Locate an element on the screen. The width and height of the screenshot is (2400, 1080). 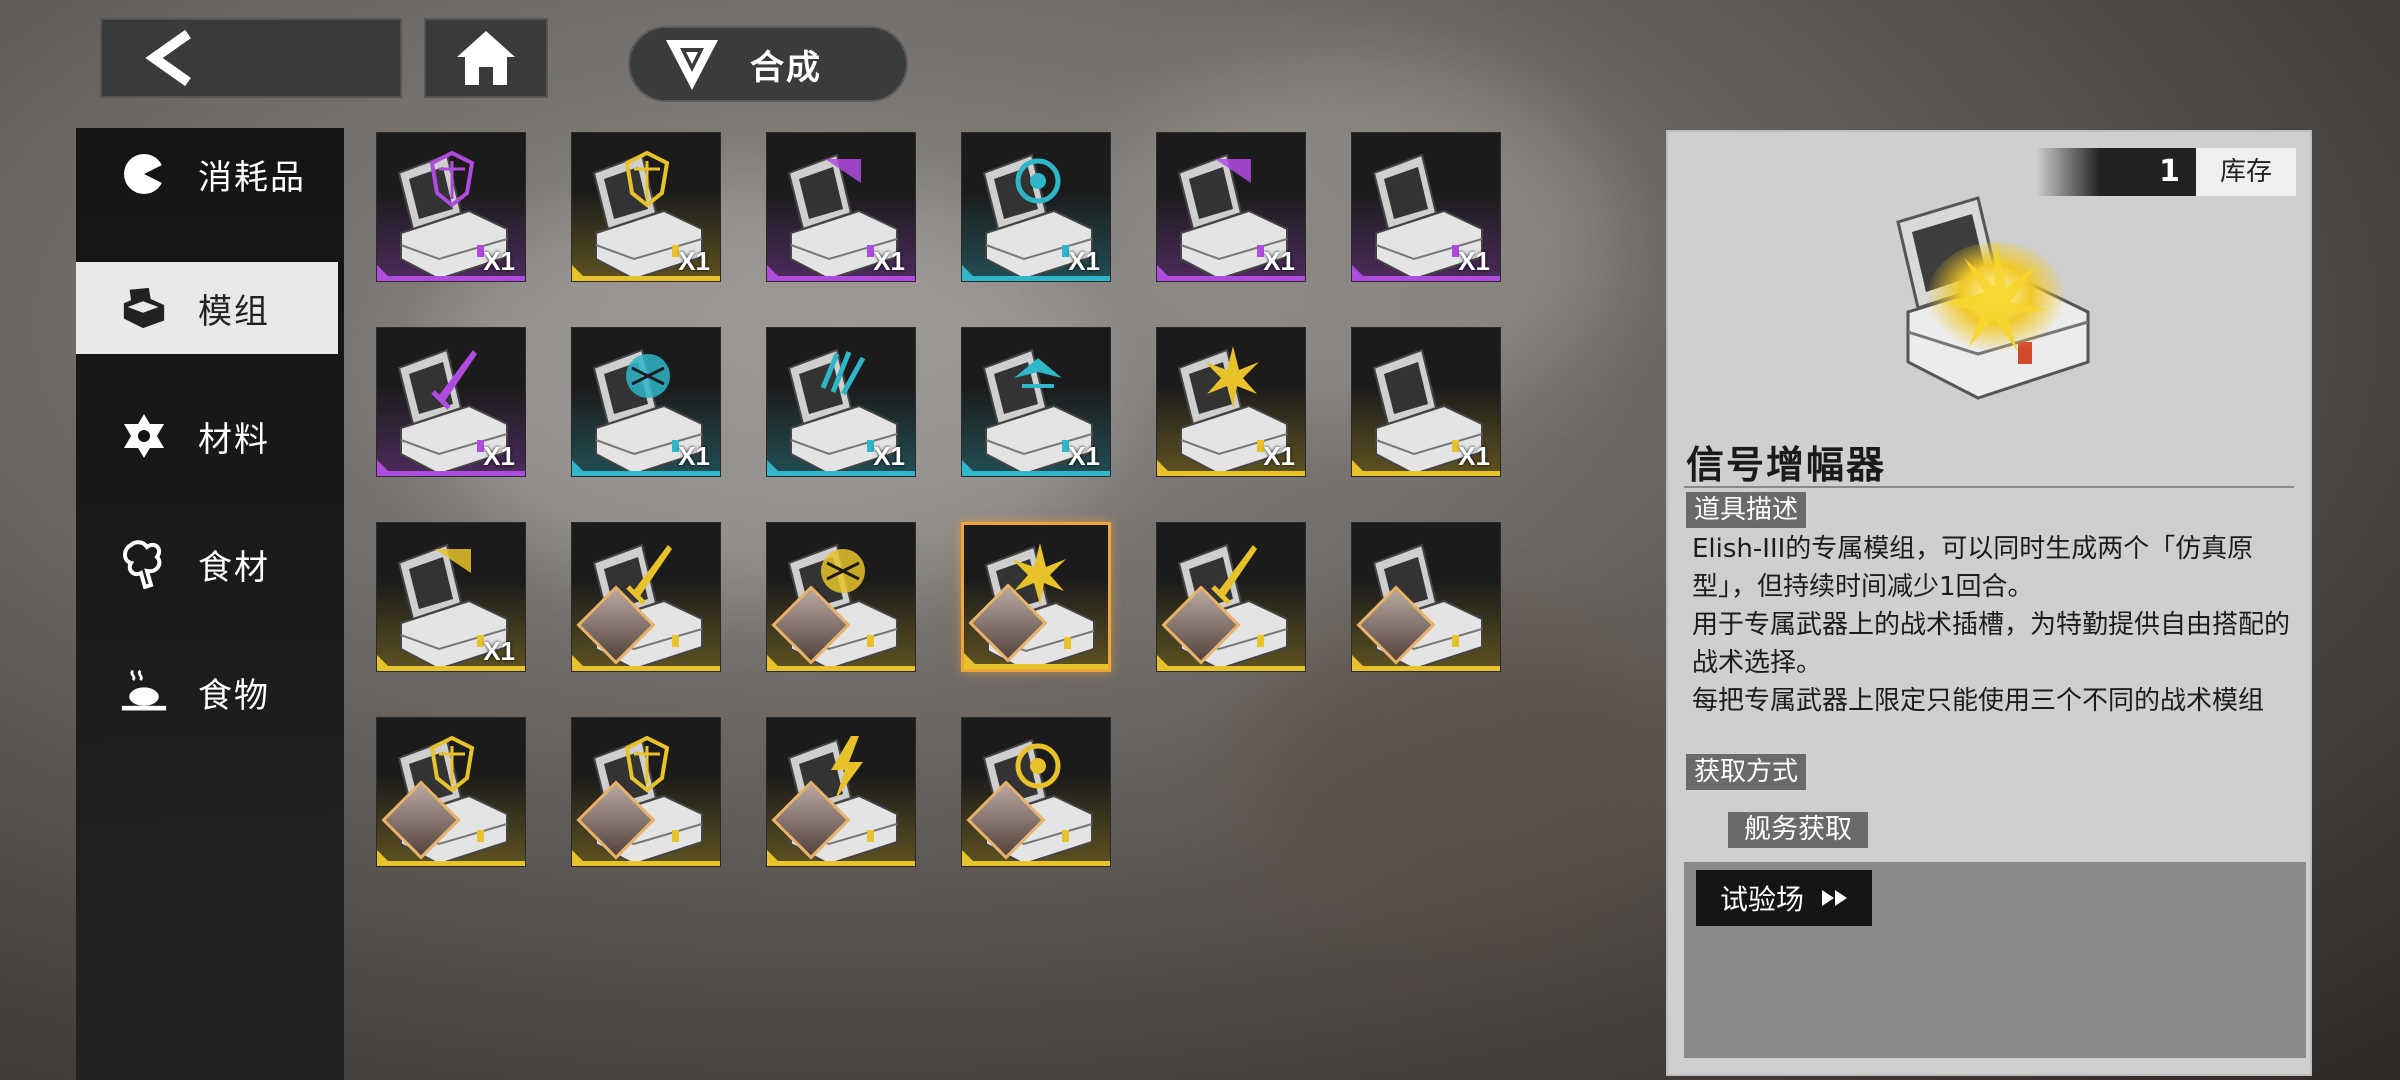
pie-icon is located at coordinates (144, 174).